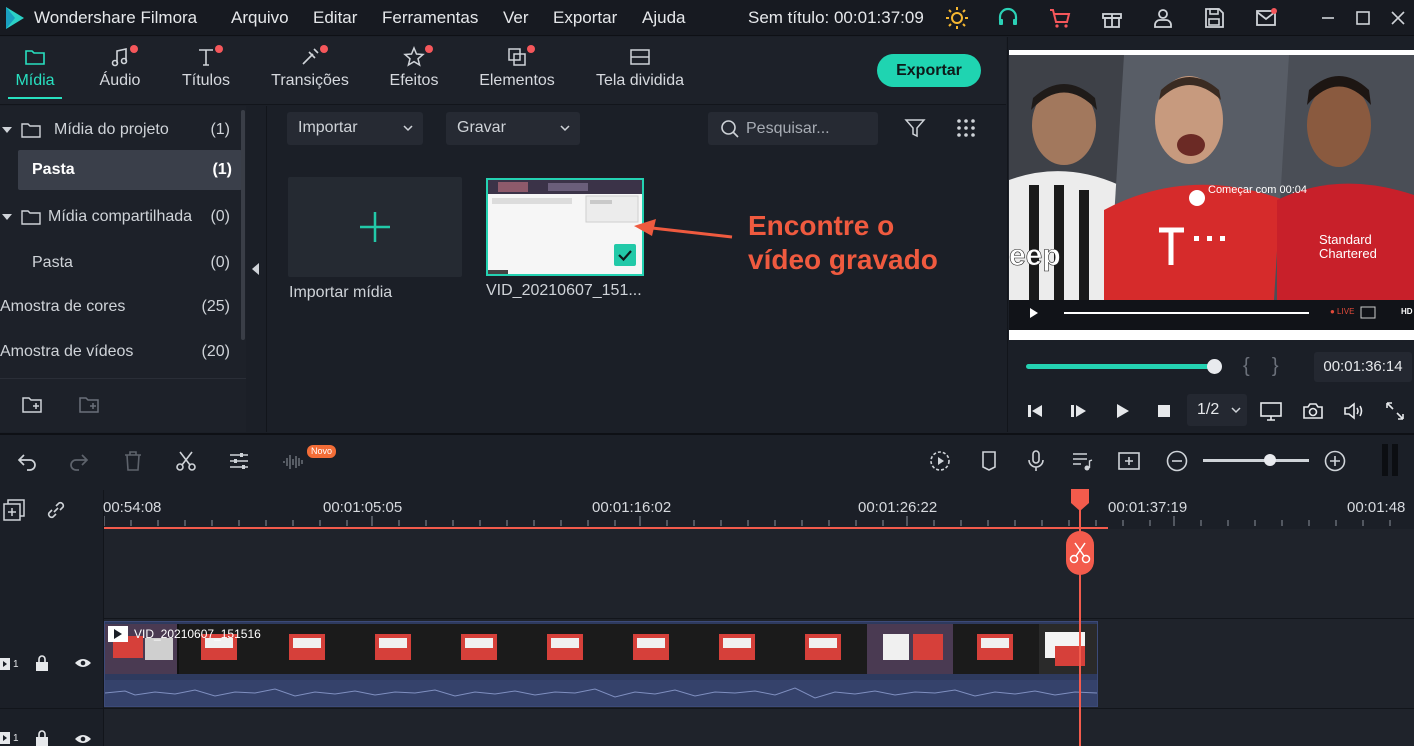  I want to click on tab-elementos: Elementos, so click(517, 71).